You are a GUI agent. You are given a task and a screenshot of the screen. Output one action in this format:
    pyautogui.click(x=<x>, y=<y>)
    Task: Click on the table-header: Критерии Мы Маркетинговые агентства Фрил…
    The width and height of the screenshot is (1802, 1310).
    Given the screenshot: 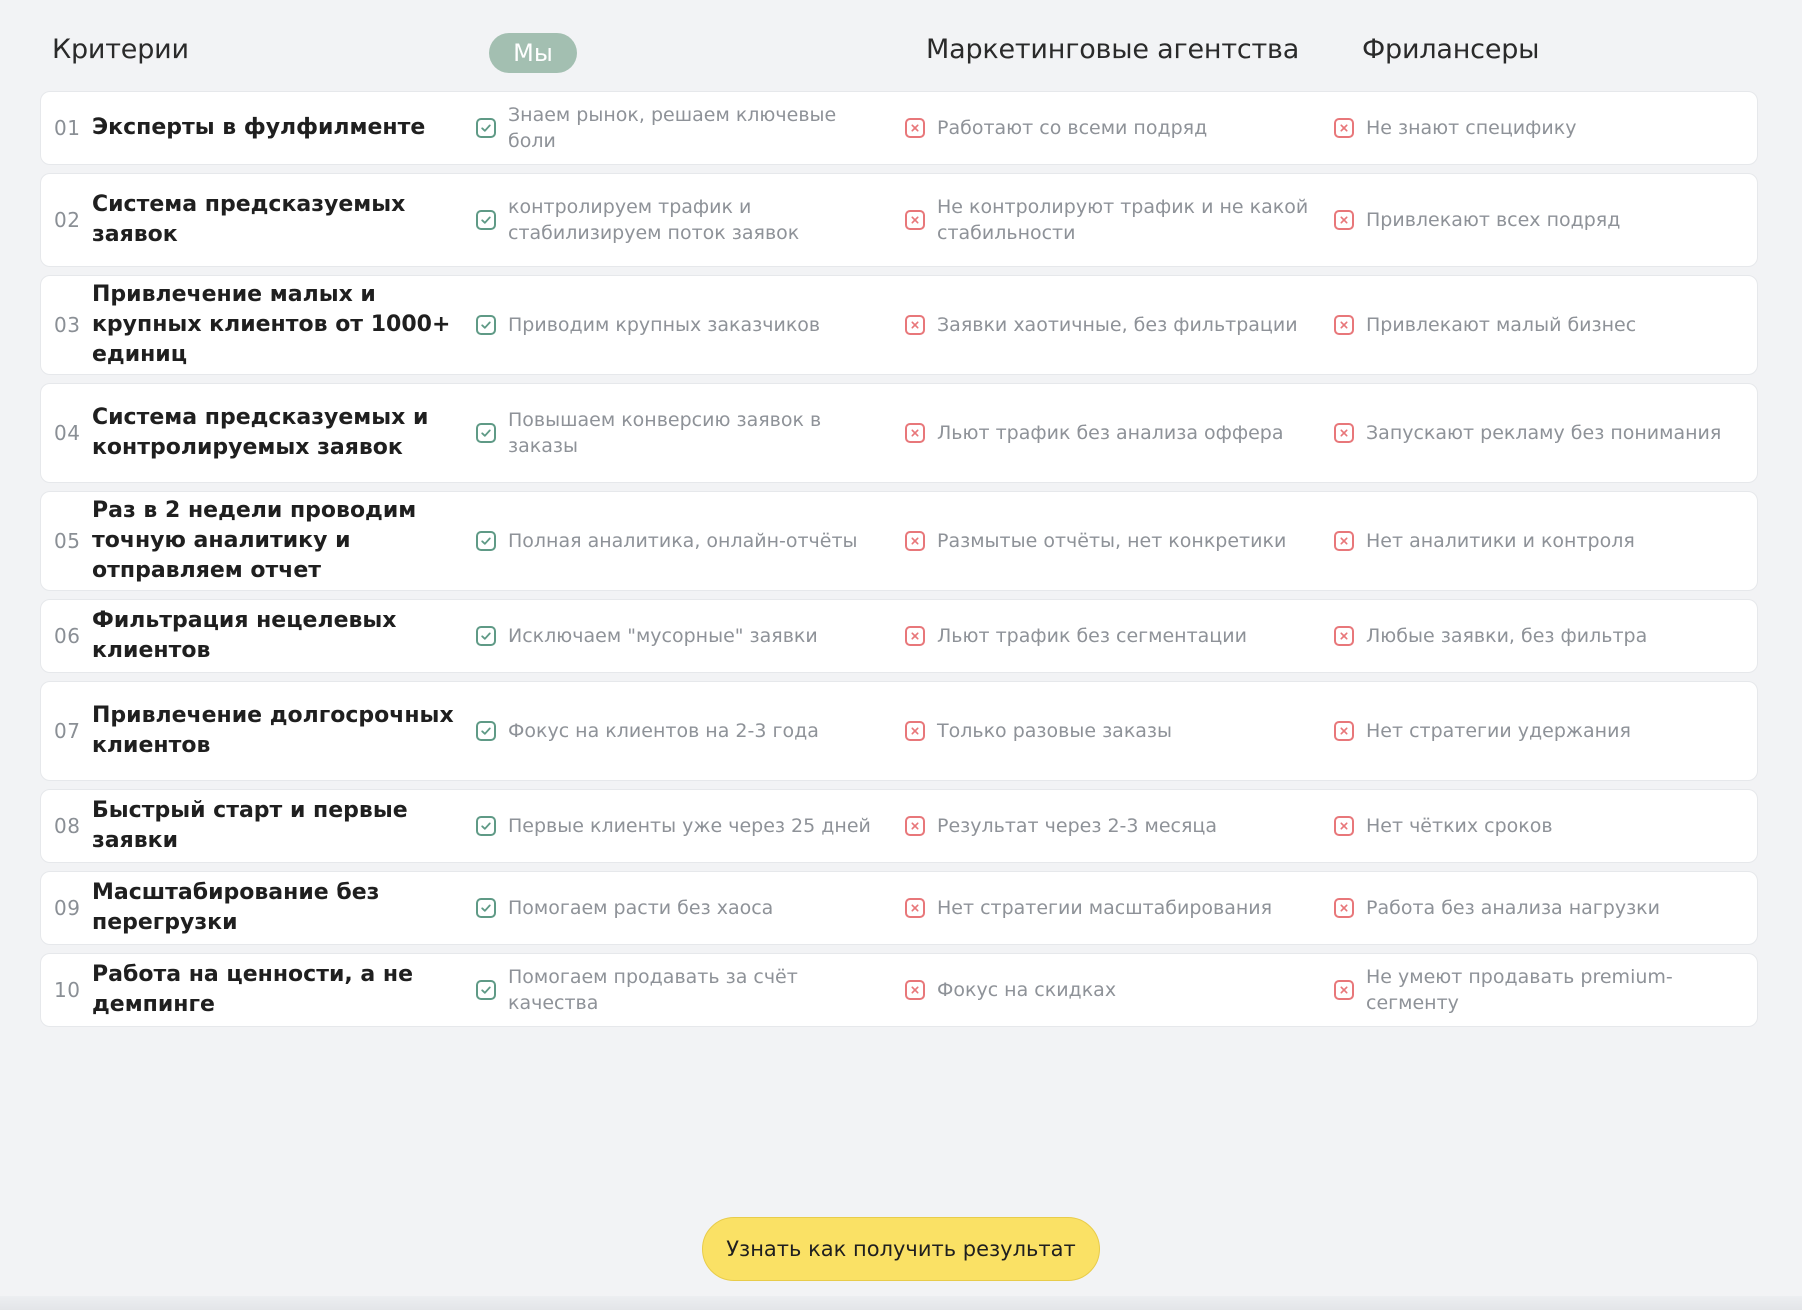 What is the action you would take?
    pyautogui.click(x=901, y=45)
    